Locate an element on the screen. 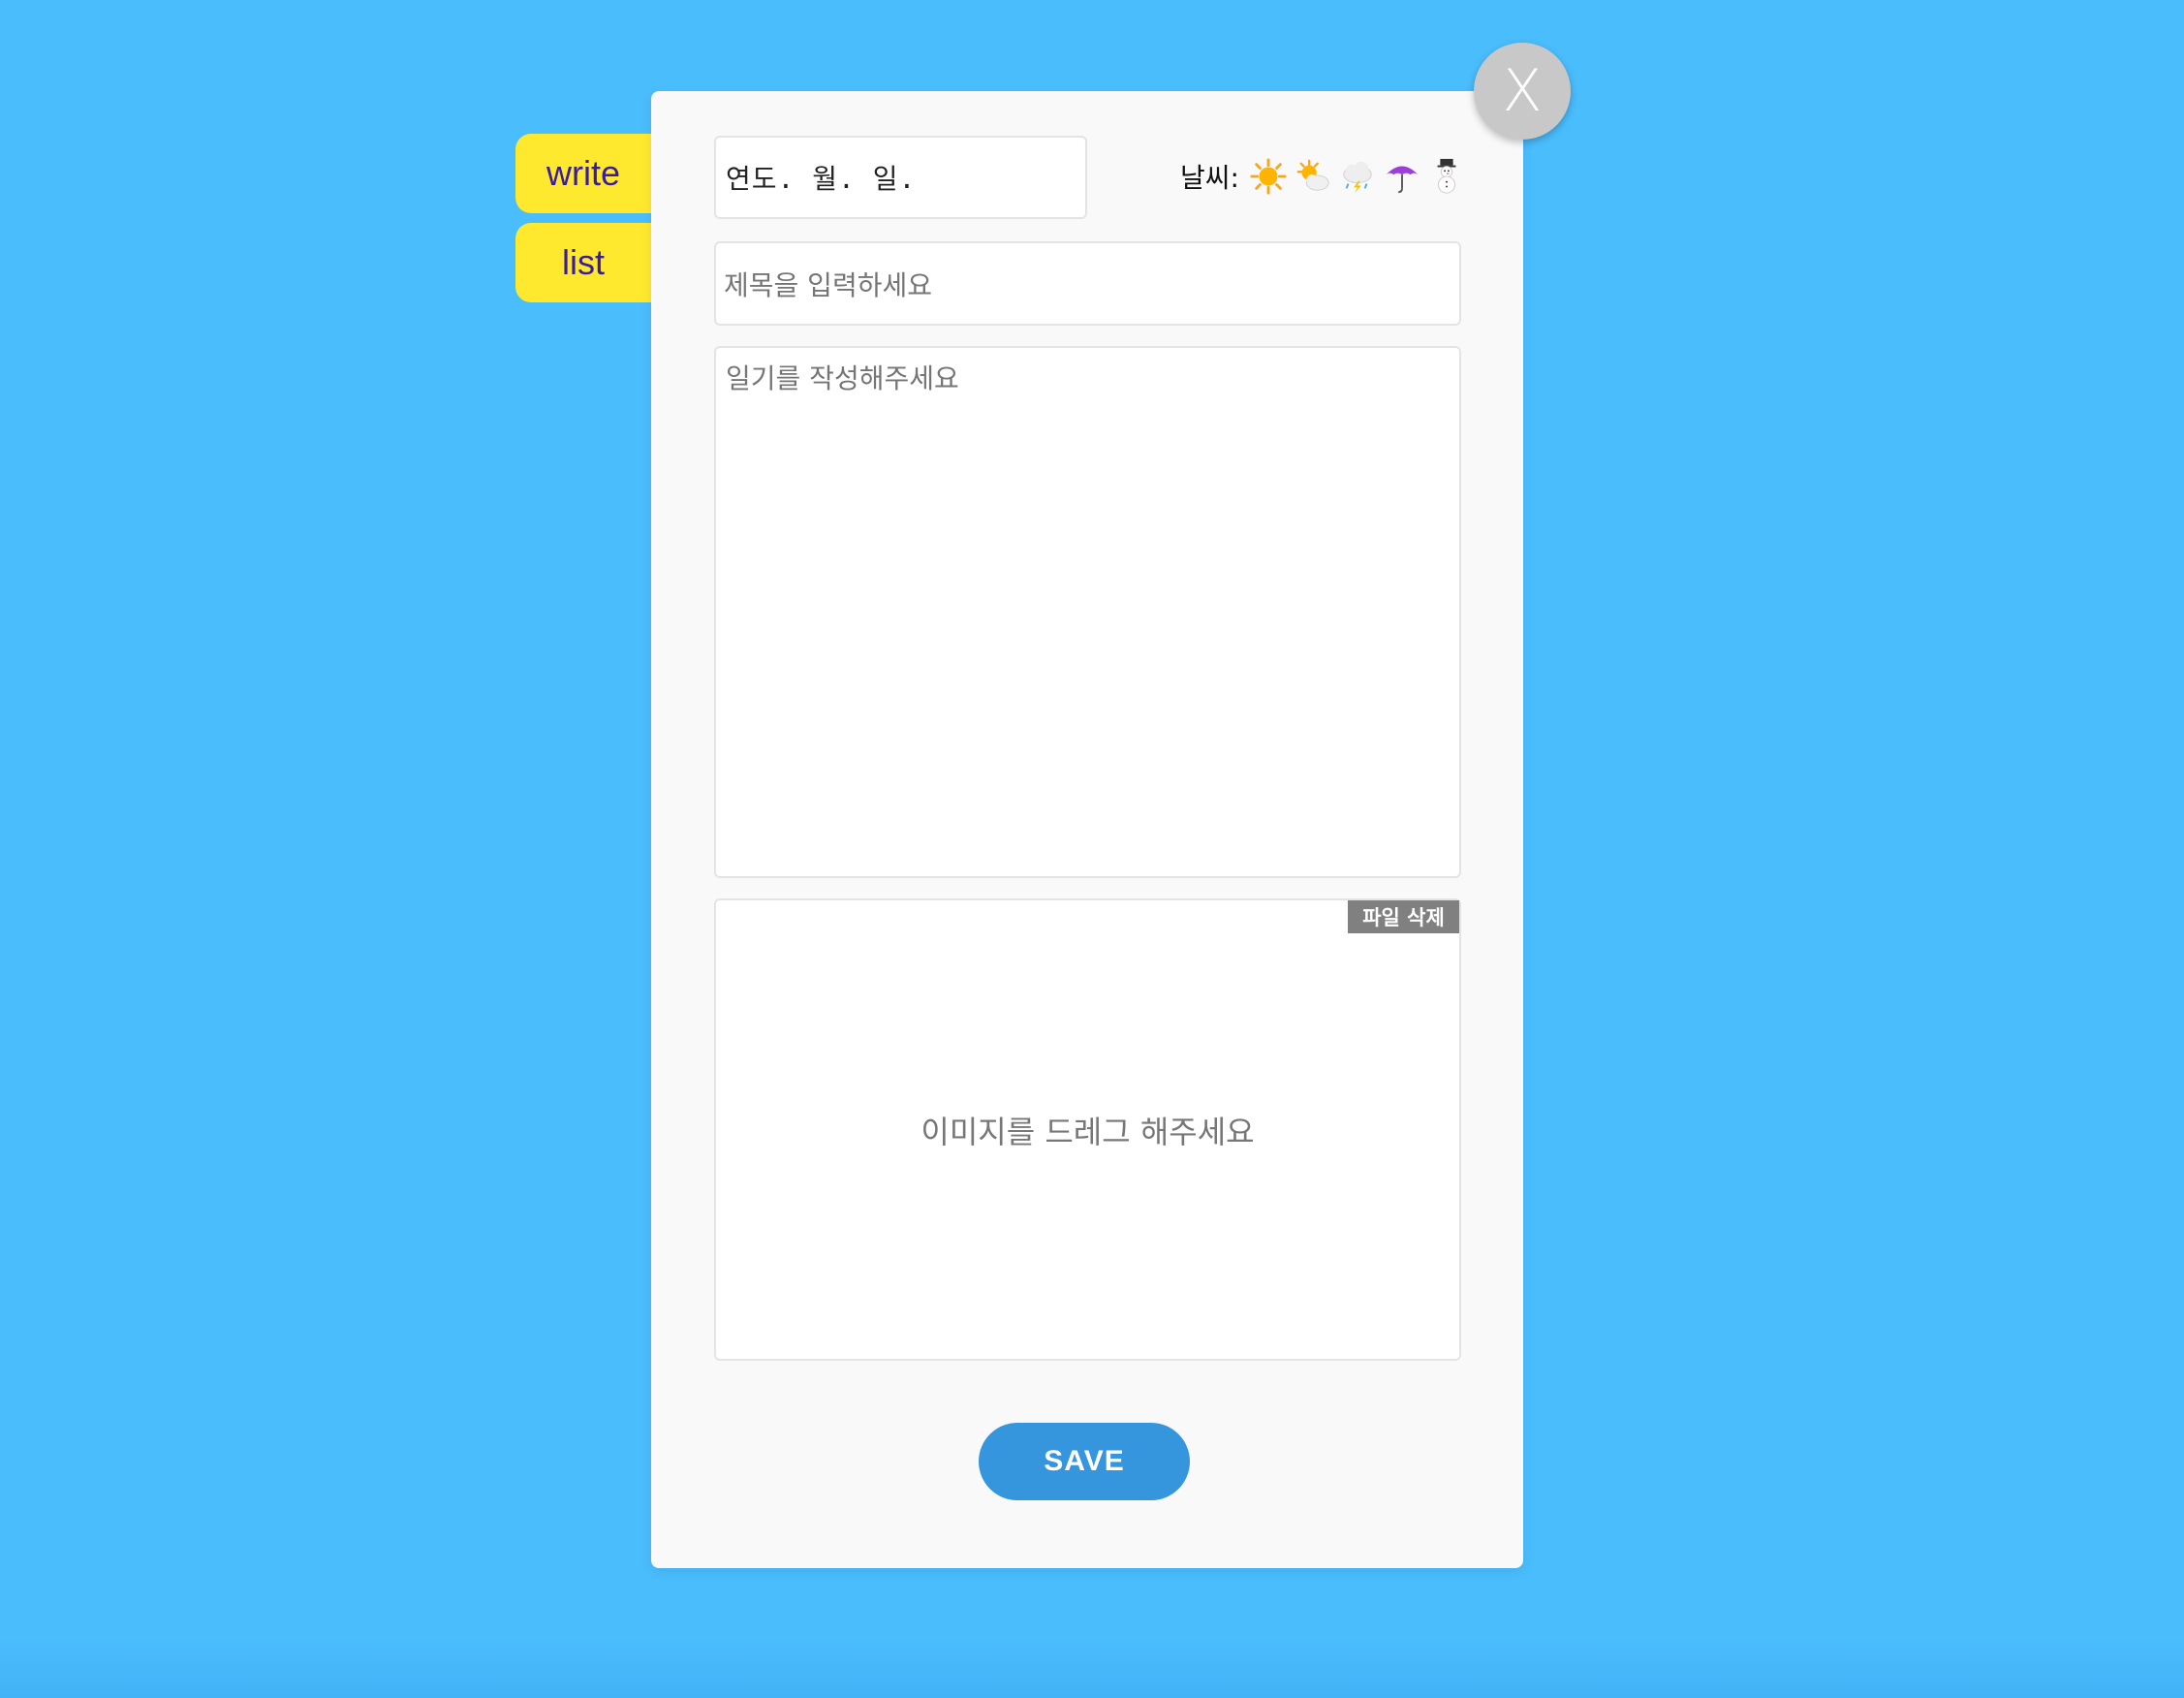 The width and height of the screenshot is (2184, 1698). image-drop-zone: 이미지를 드레그 해주세요 is located at coordinates (1087, 1129).